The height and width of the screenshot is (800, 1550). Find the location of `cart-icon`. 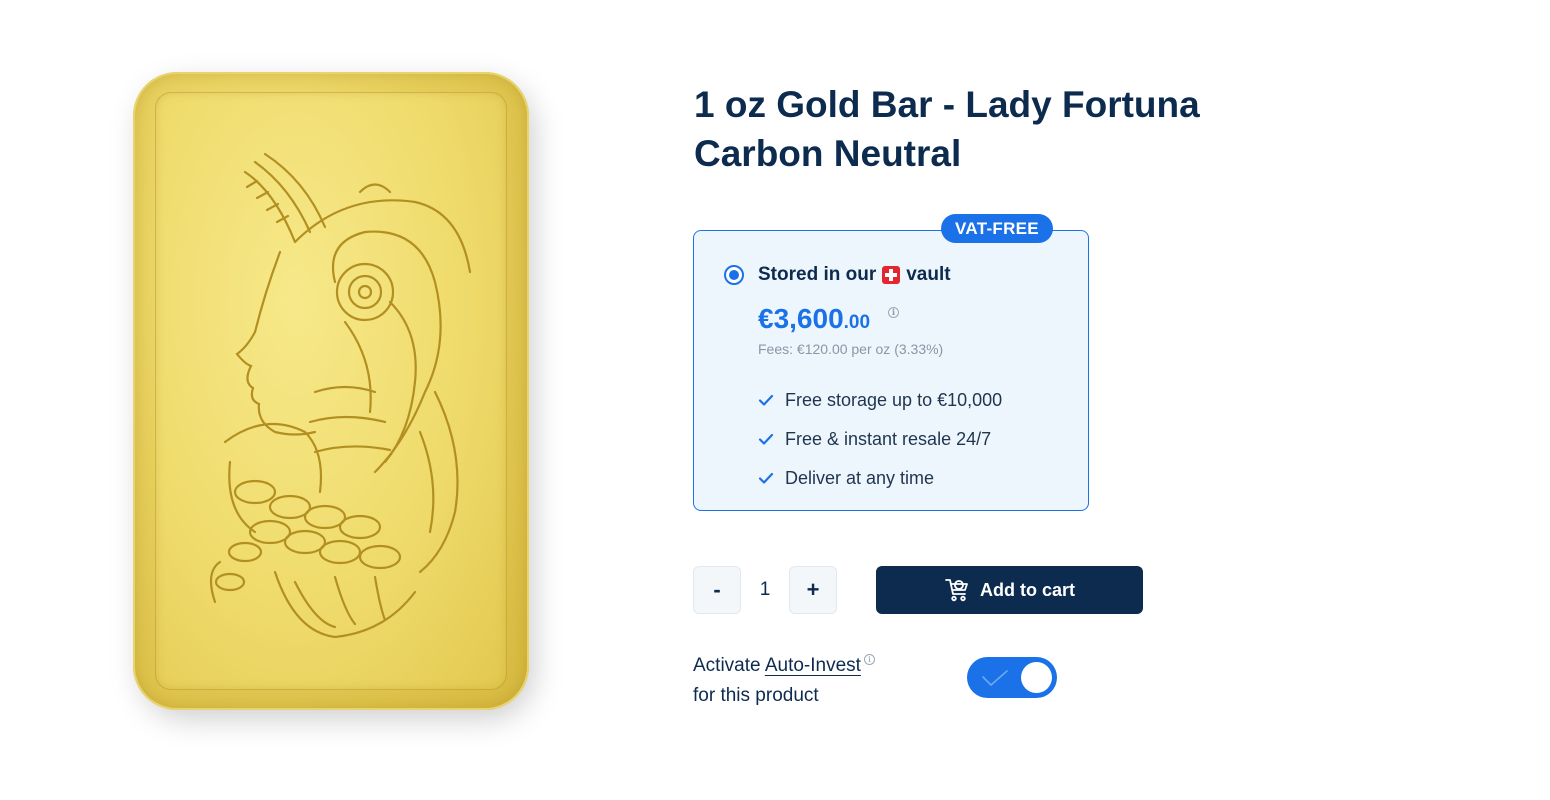

cart-icon is located at coordinates (956, 590).